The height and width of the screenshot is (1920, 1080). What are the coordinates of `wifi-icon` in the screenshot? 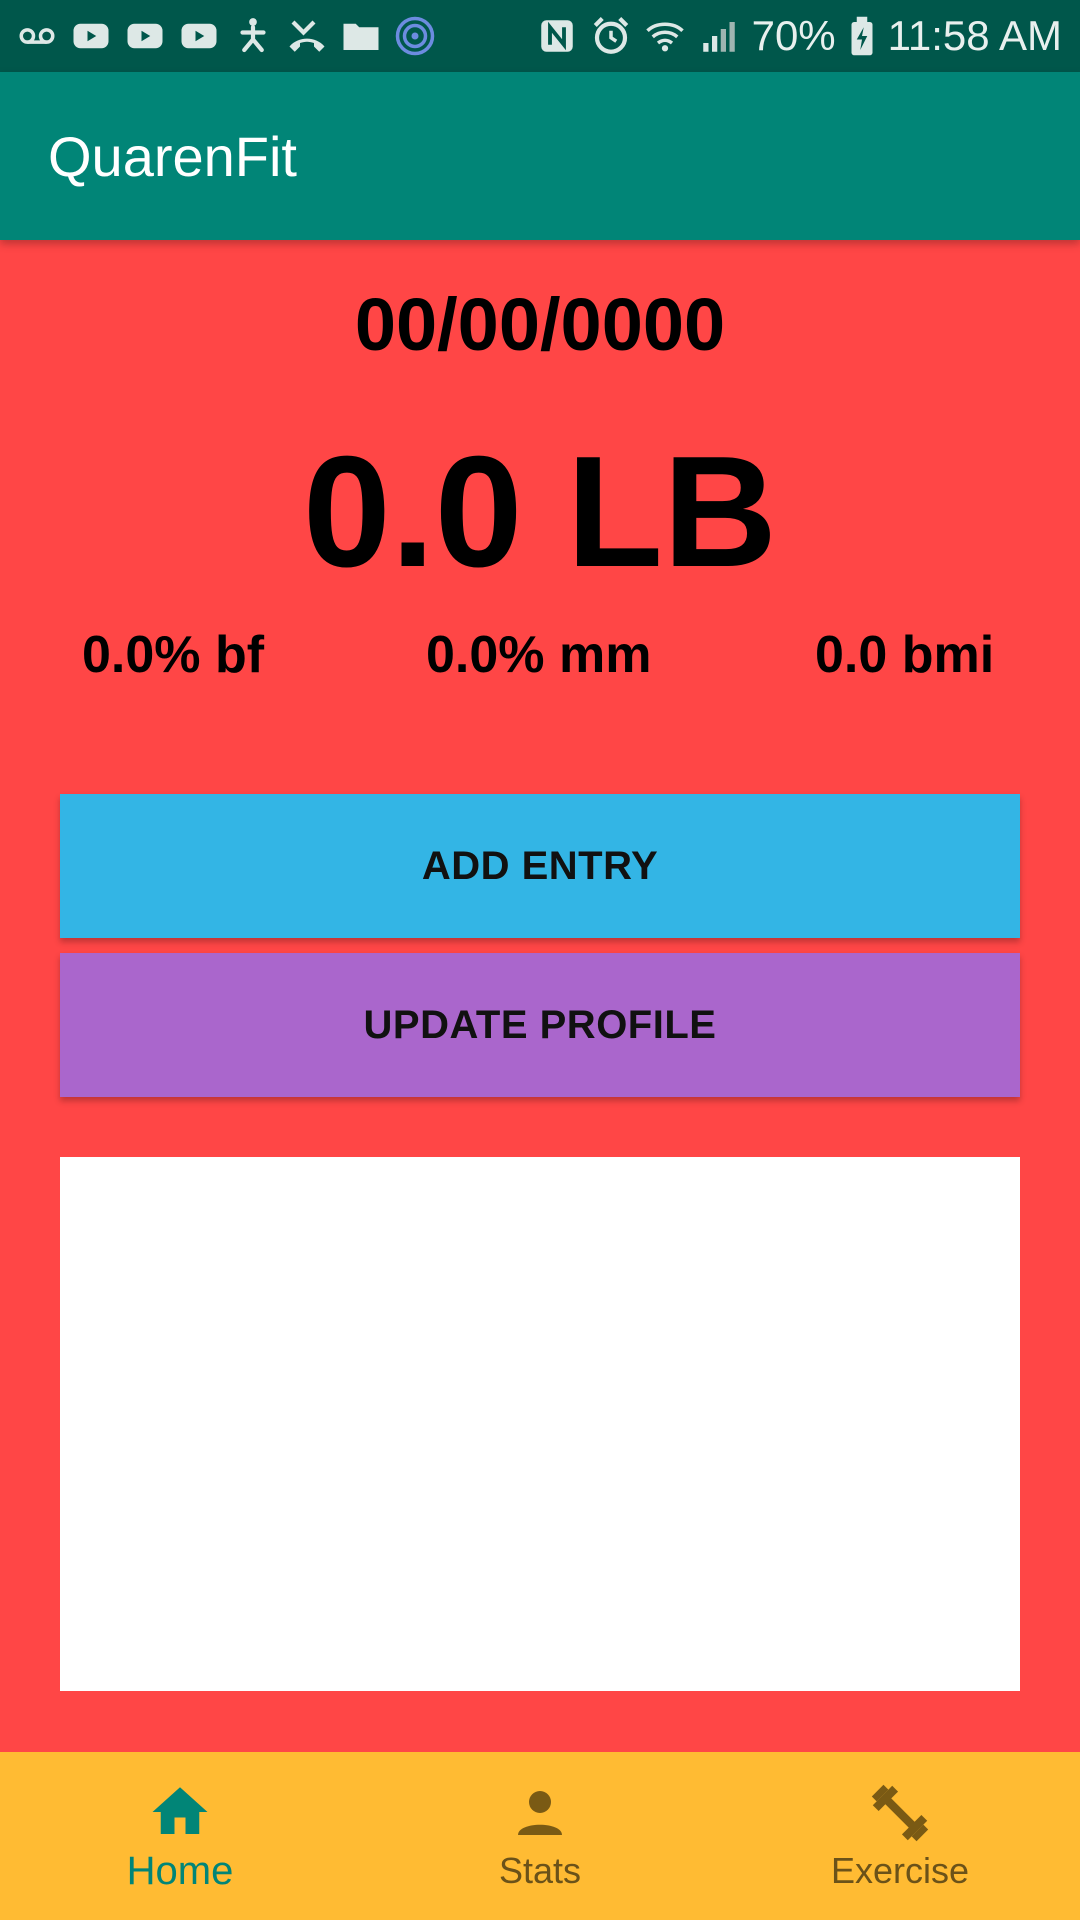 It's located at (665, 36).